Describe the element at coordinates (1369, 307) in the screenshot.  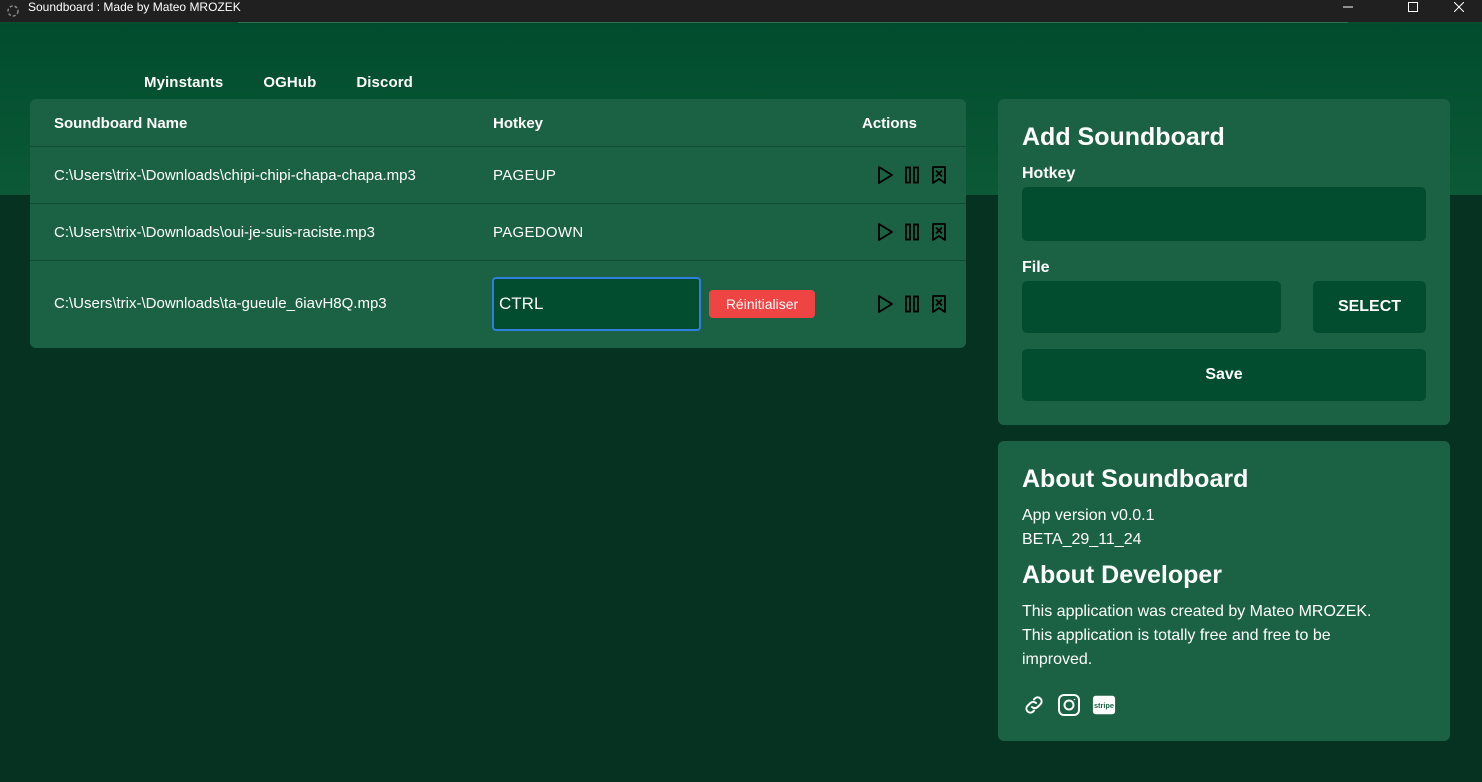
I see `select-file-button: SELECT` at that location.